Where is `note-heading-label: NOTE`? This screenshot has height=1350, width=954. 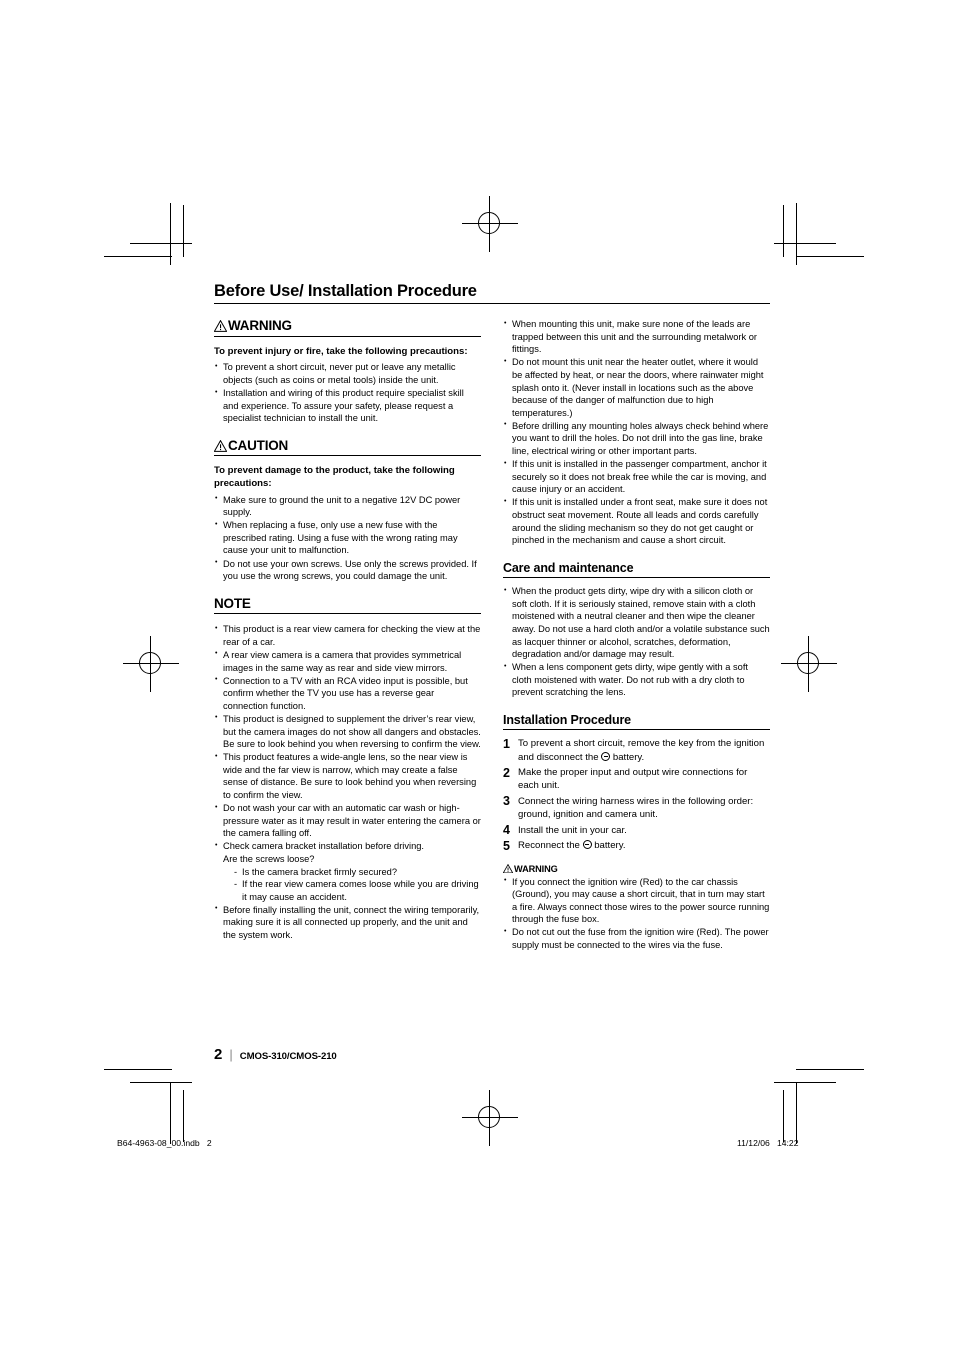
note-heading-label: NOTE is located at coordinates (232, 603).